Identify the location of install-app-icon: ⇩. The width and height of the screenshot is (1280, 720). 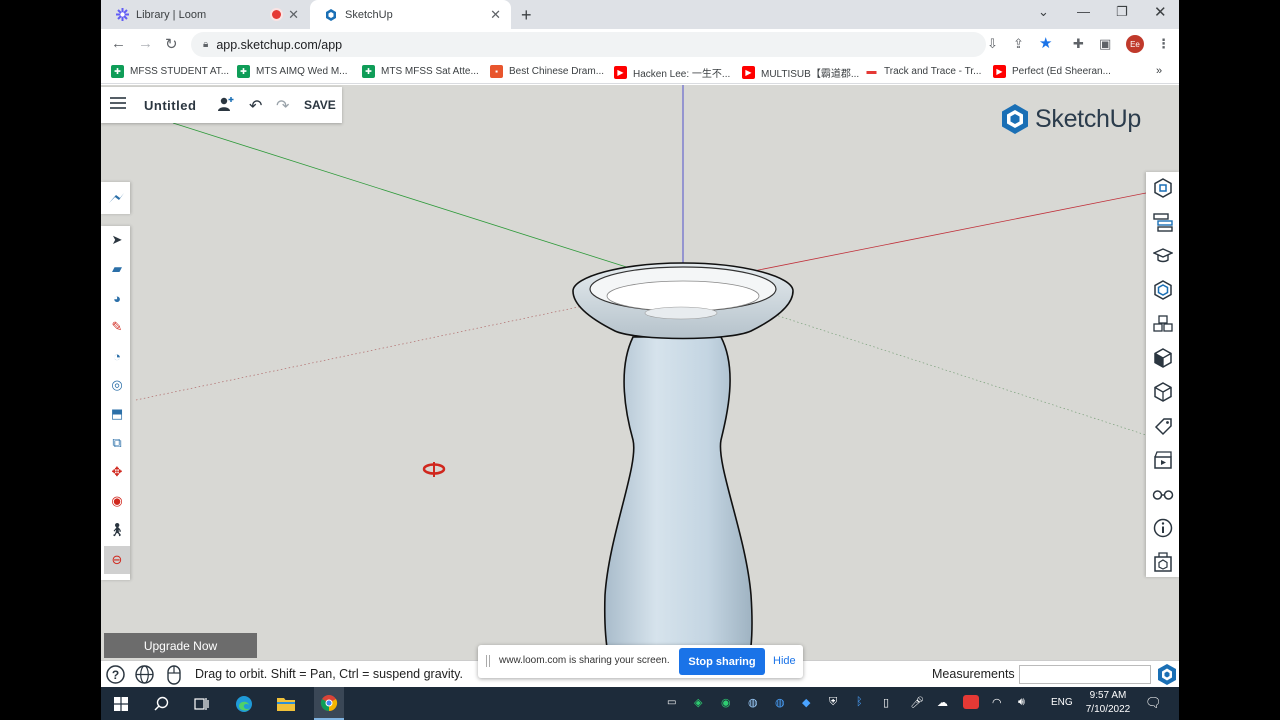
(992, 44).